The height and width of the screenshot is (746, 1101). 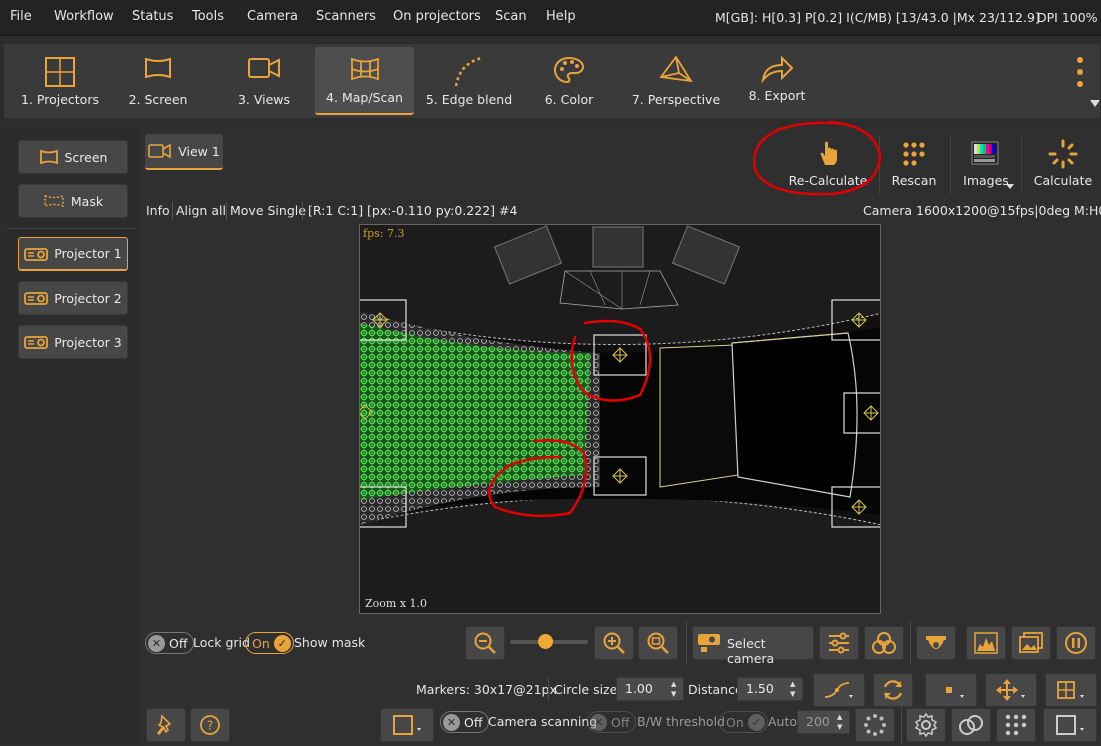 What do you see at coordinates (158, 210) in the screenshot?
I see `info-button: Info` at bounding box center [158, 210].